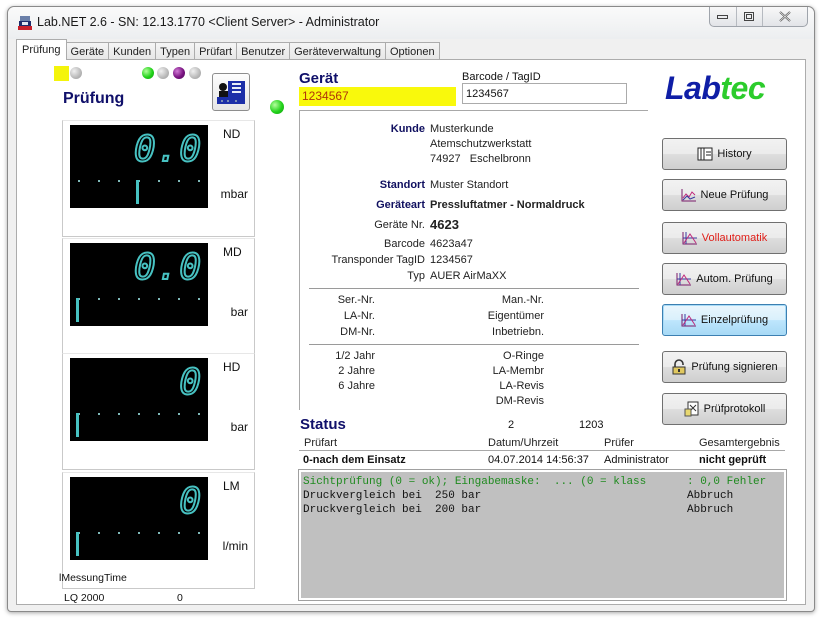 The width and height of the screenshot is (821, 618). Describe the element at coordinates (407, 129) in the screenshot. I see `kunde-label: Kunde` at that location.